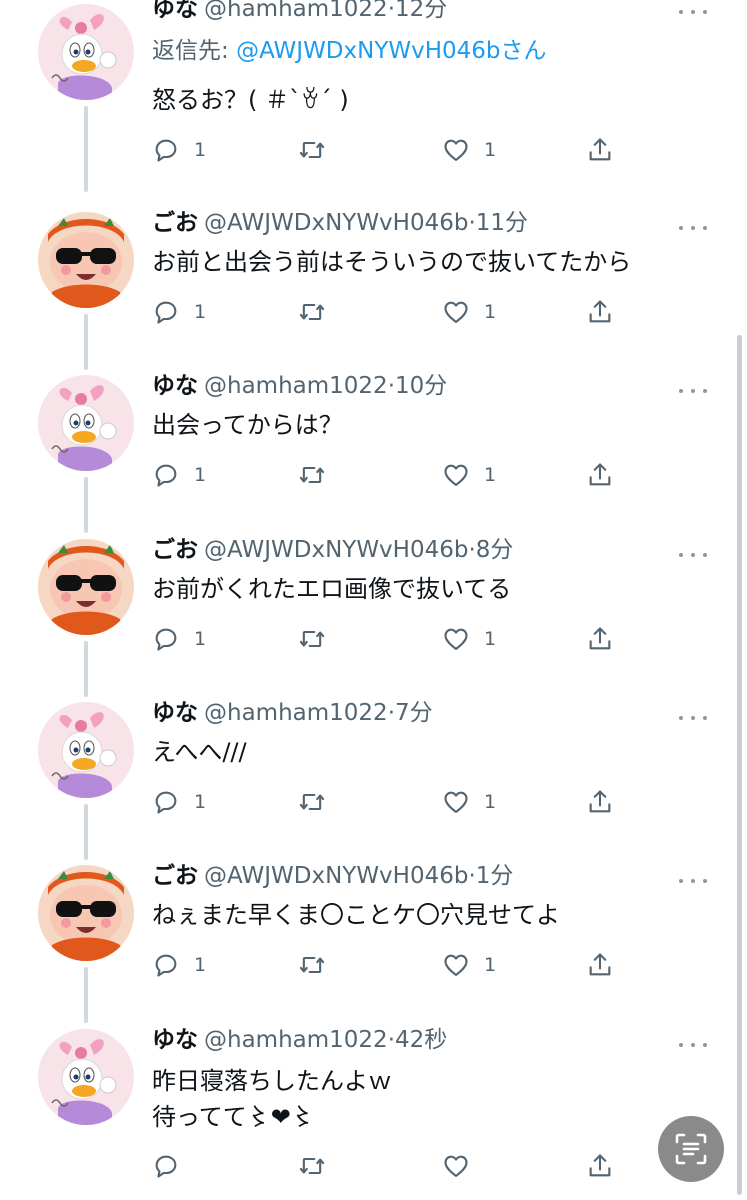 This screenshot has width=747, height=1200. What do you see at coordinates (421, 1040) in the screenshot?
I see `timestamp: 42秒` at bounding box center [421, 1040].